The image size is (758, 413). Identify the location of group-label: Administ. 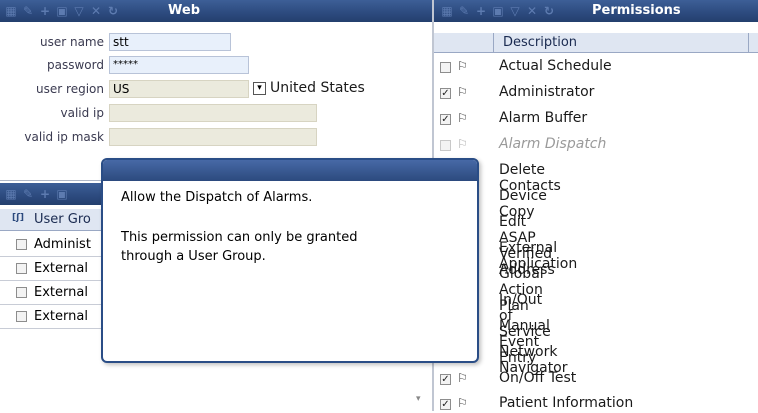
(62, 244).